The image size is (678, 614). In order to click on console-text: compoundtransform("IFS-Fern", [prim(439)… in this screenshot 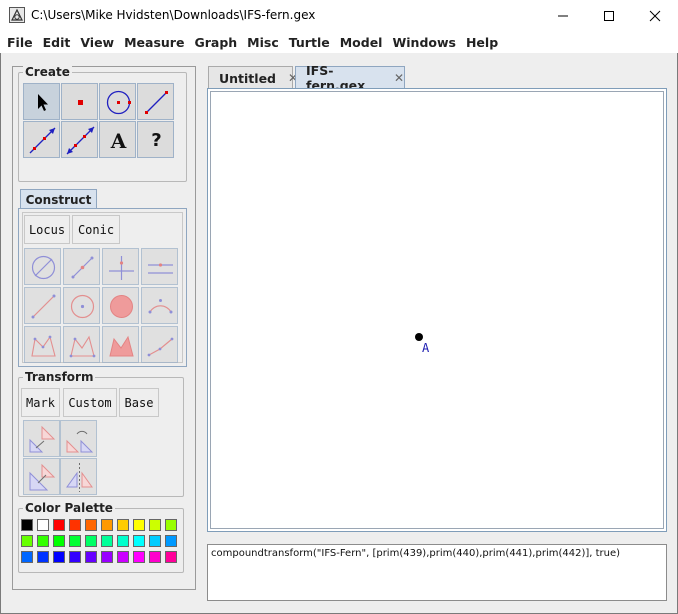, I will do `click(416, 553)`.